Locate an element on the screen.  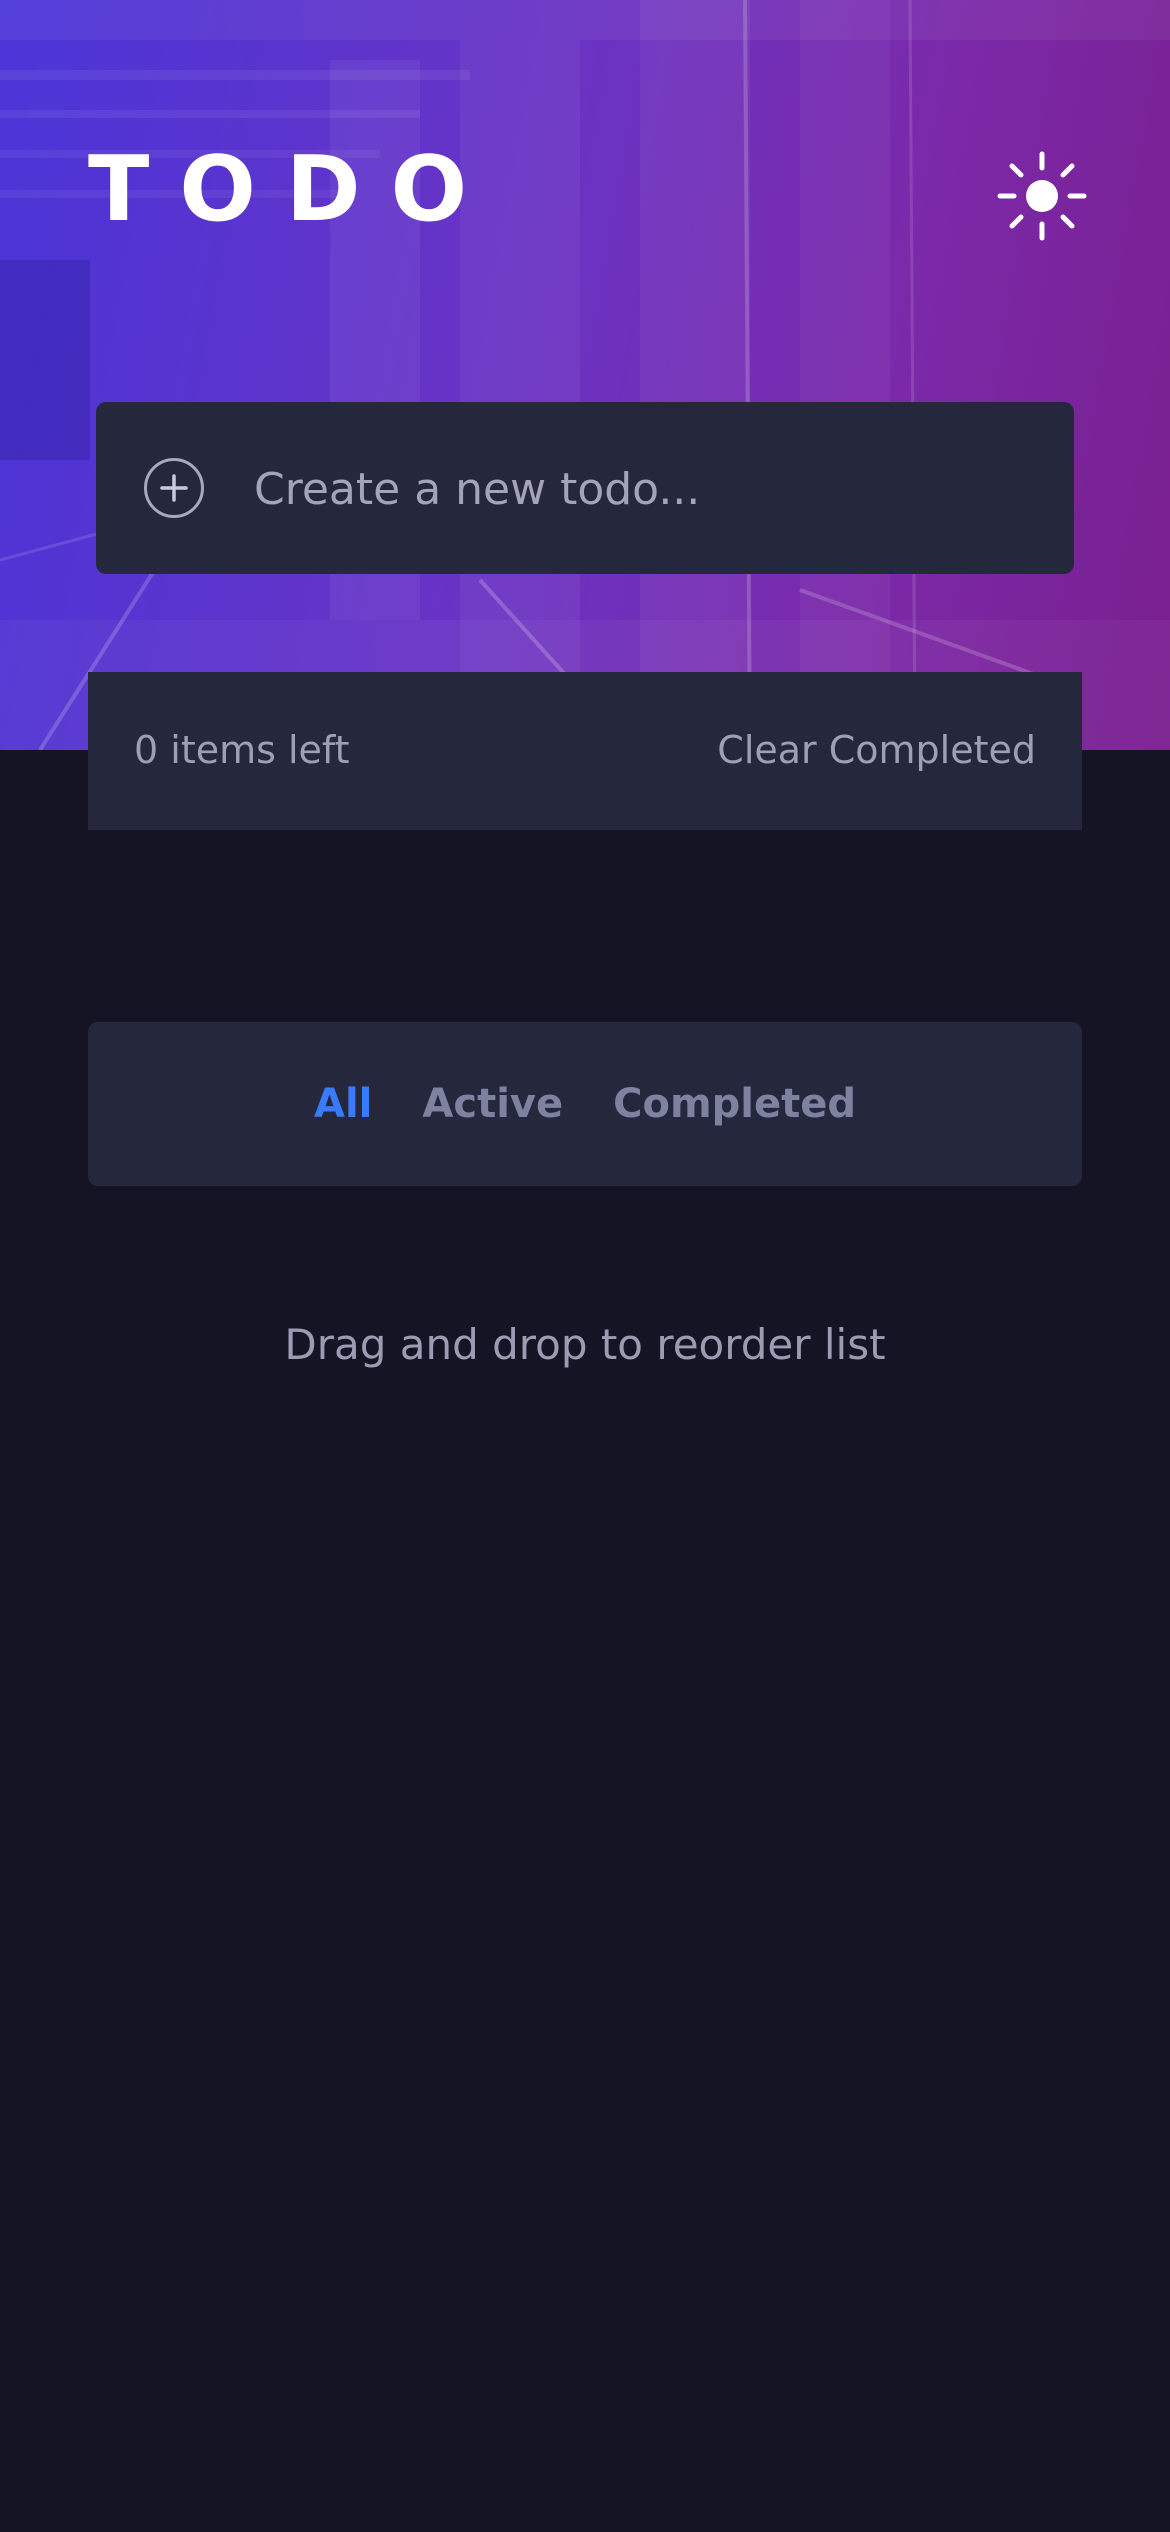
app-title: TODO is located at coordinates (293, 189).